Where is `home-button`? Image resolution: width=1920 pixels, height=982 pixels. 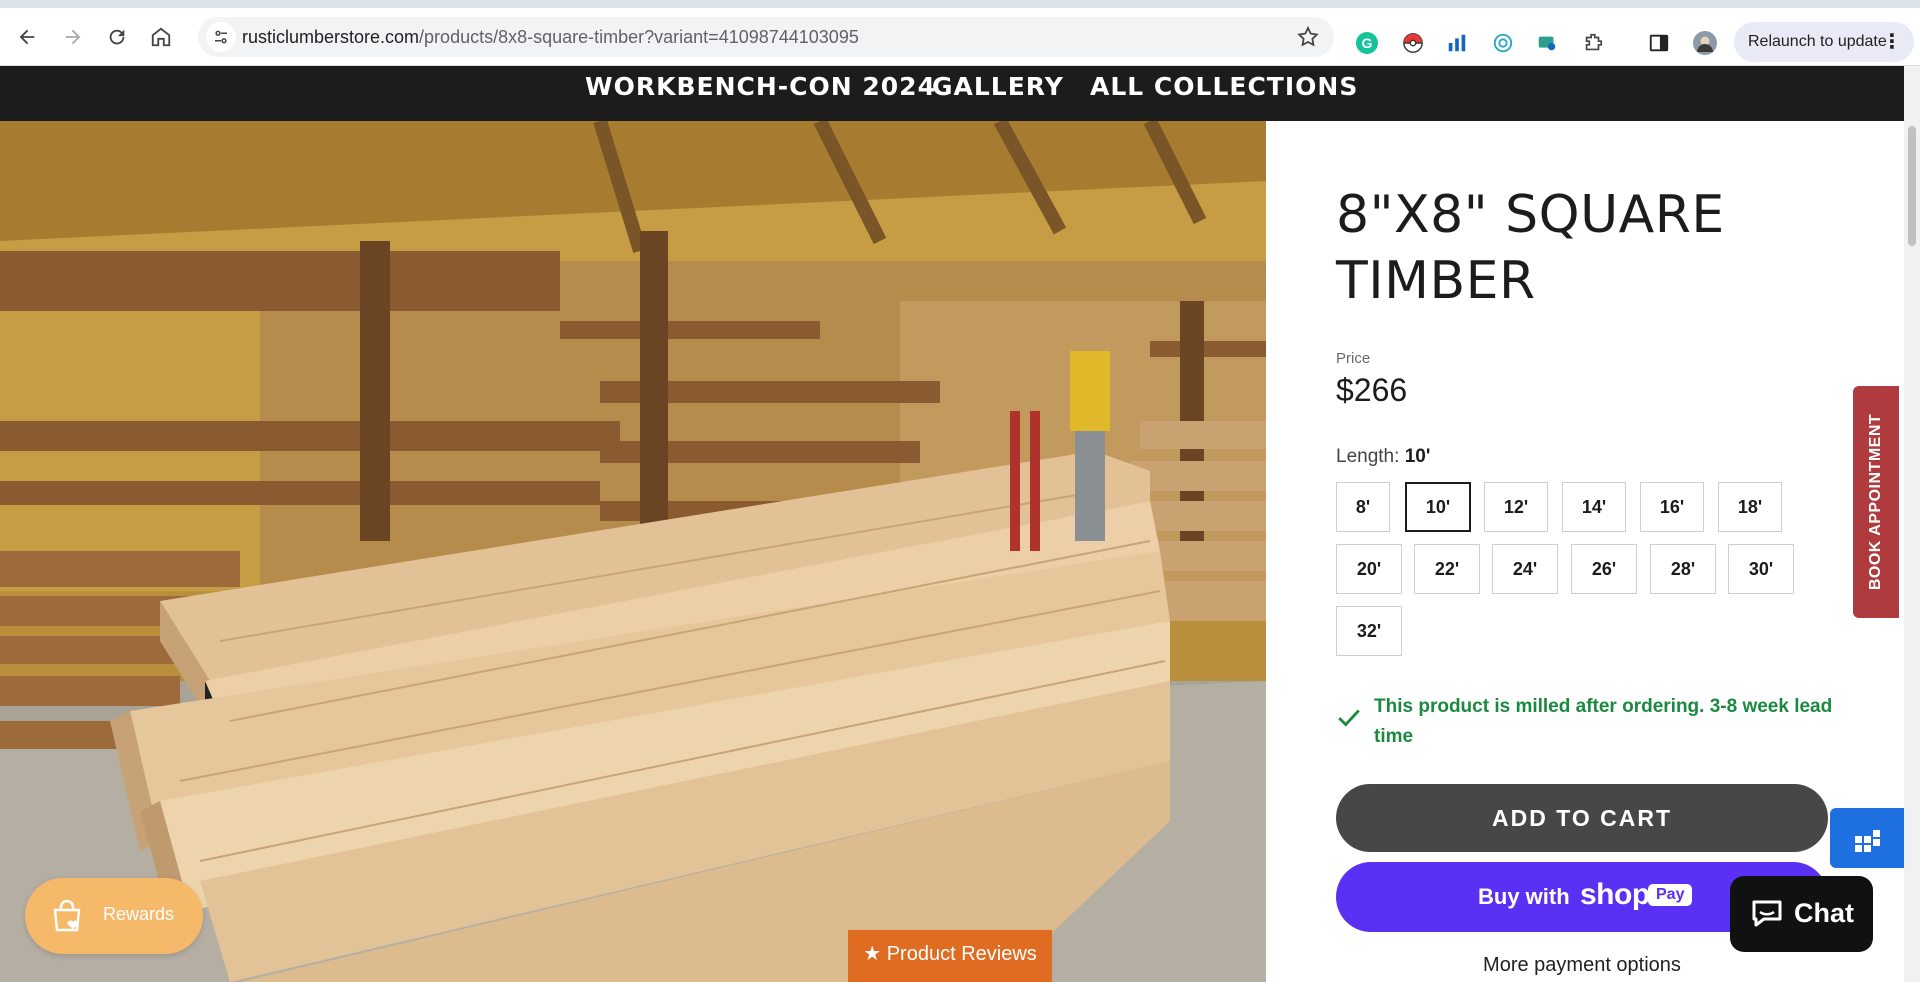
home-button is located at coordinates (161, 37).